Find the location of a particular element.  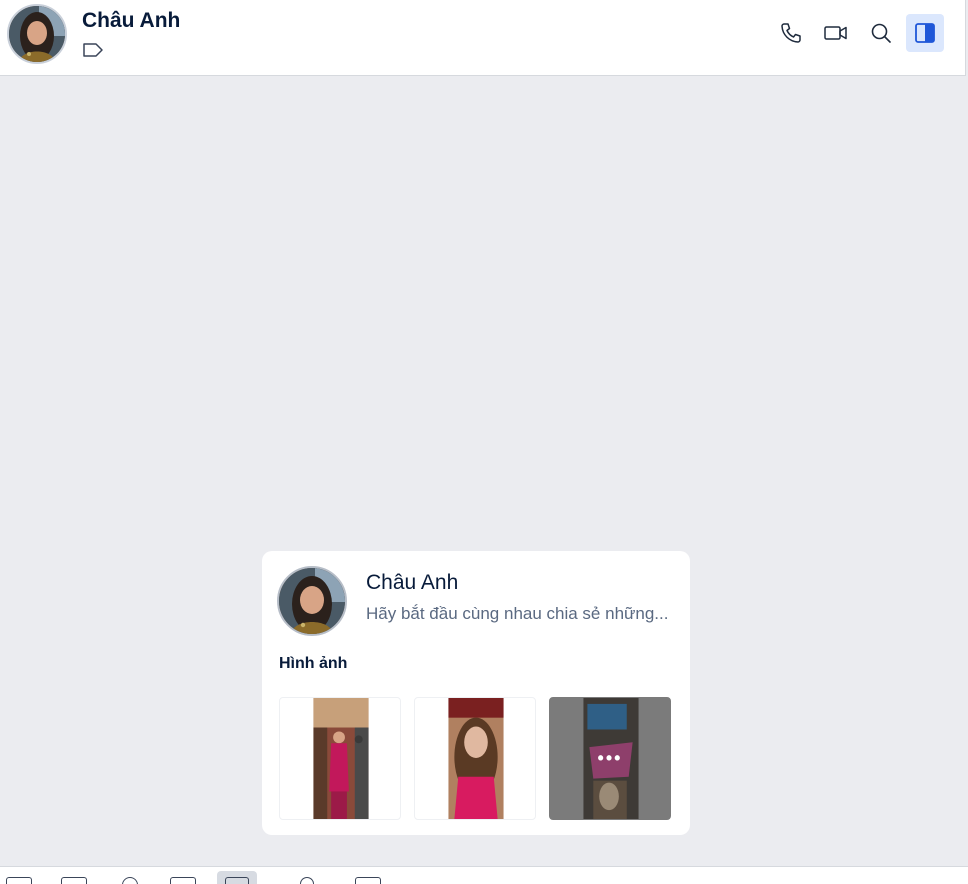

sidebar-toggle-button is located at coordinates (925, 33).